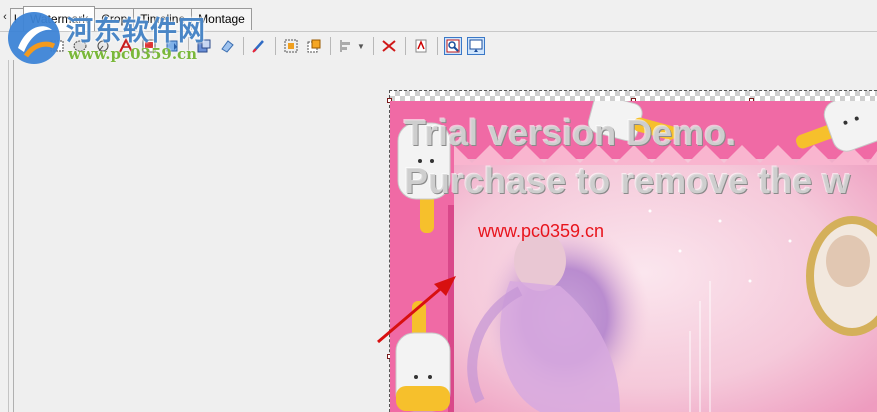 The image size is (877, 412). What do you see at coordinates (416, 310) in the screenshot?
I see `annotation-arrow-icon` at bounding box center [416, 310].